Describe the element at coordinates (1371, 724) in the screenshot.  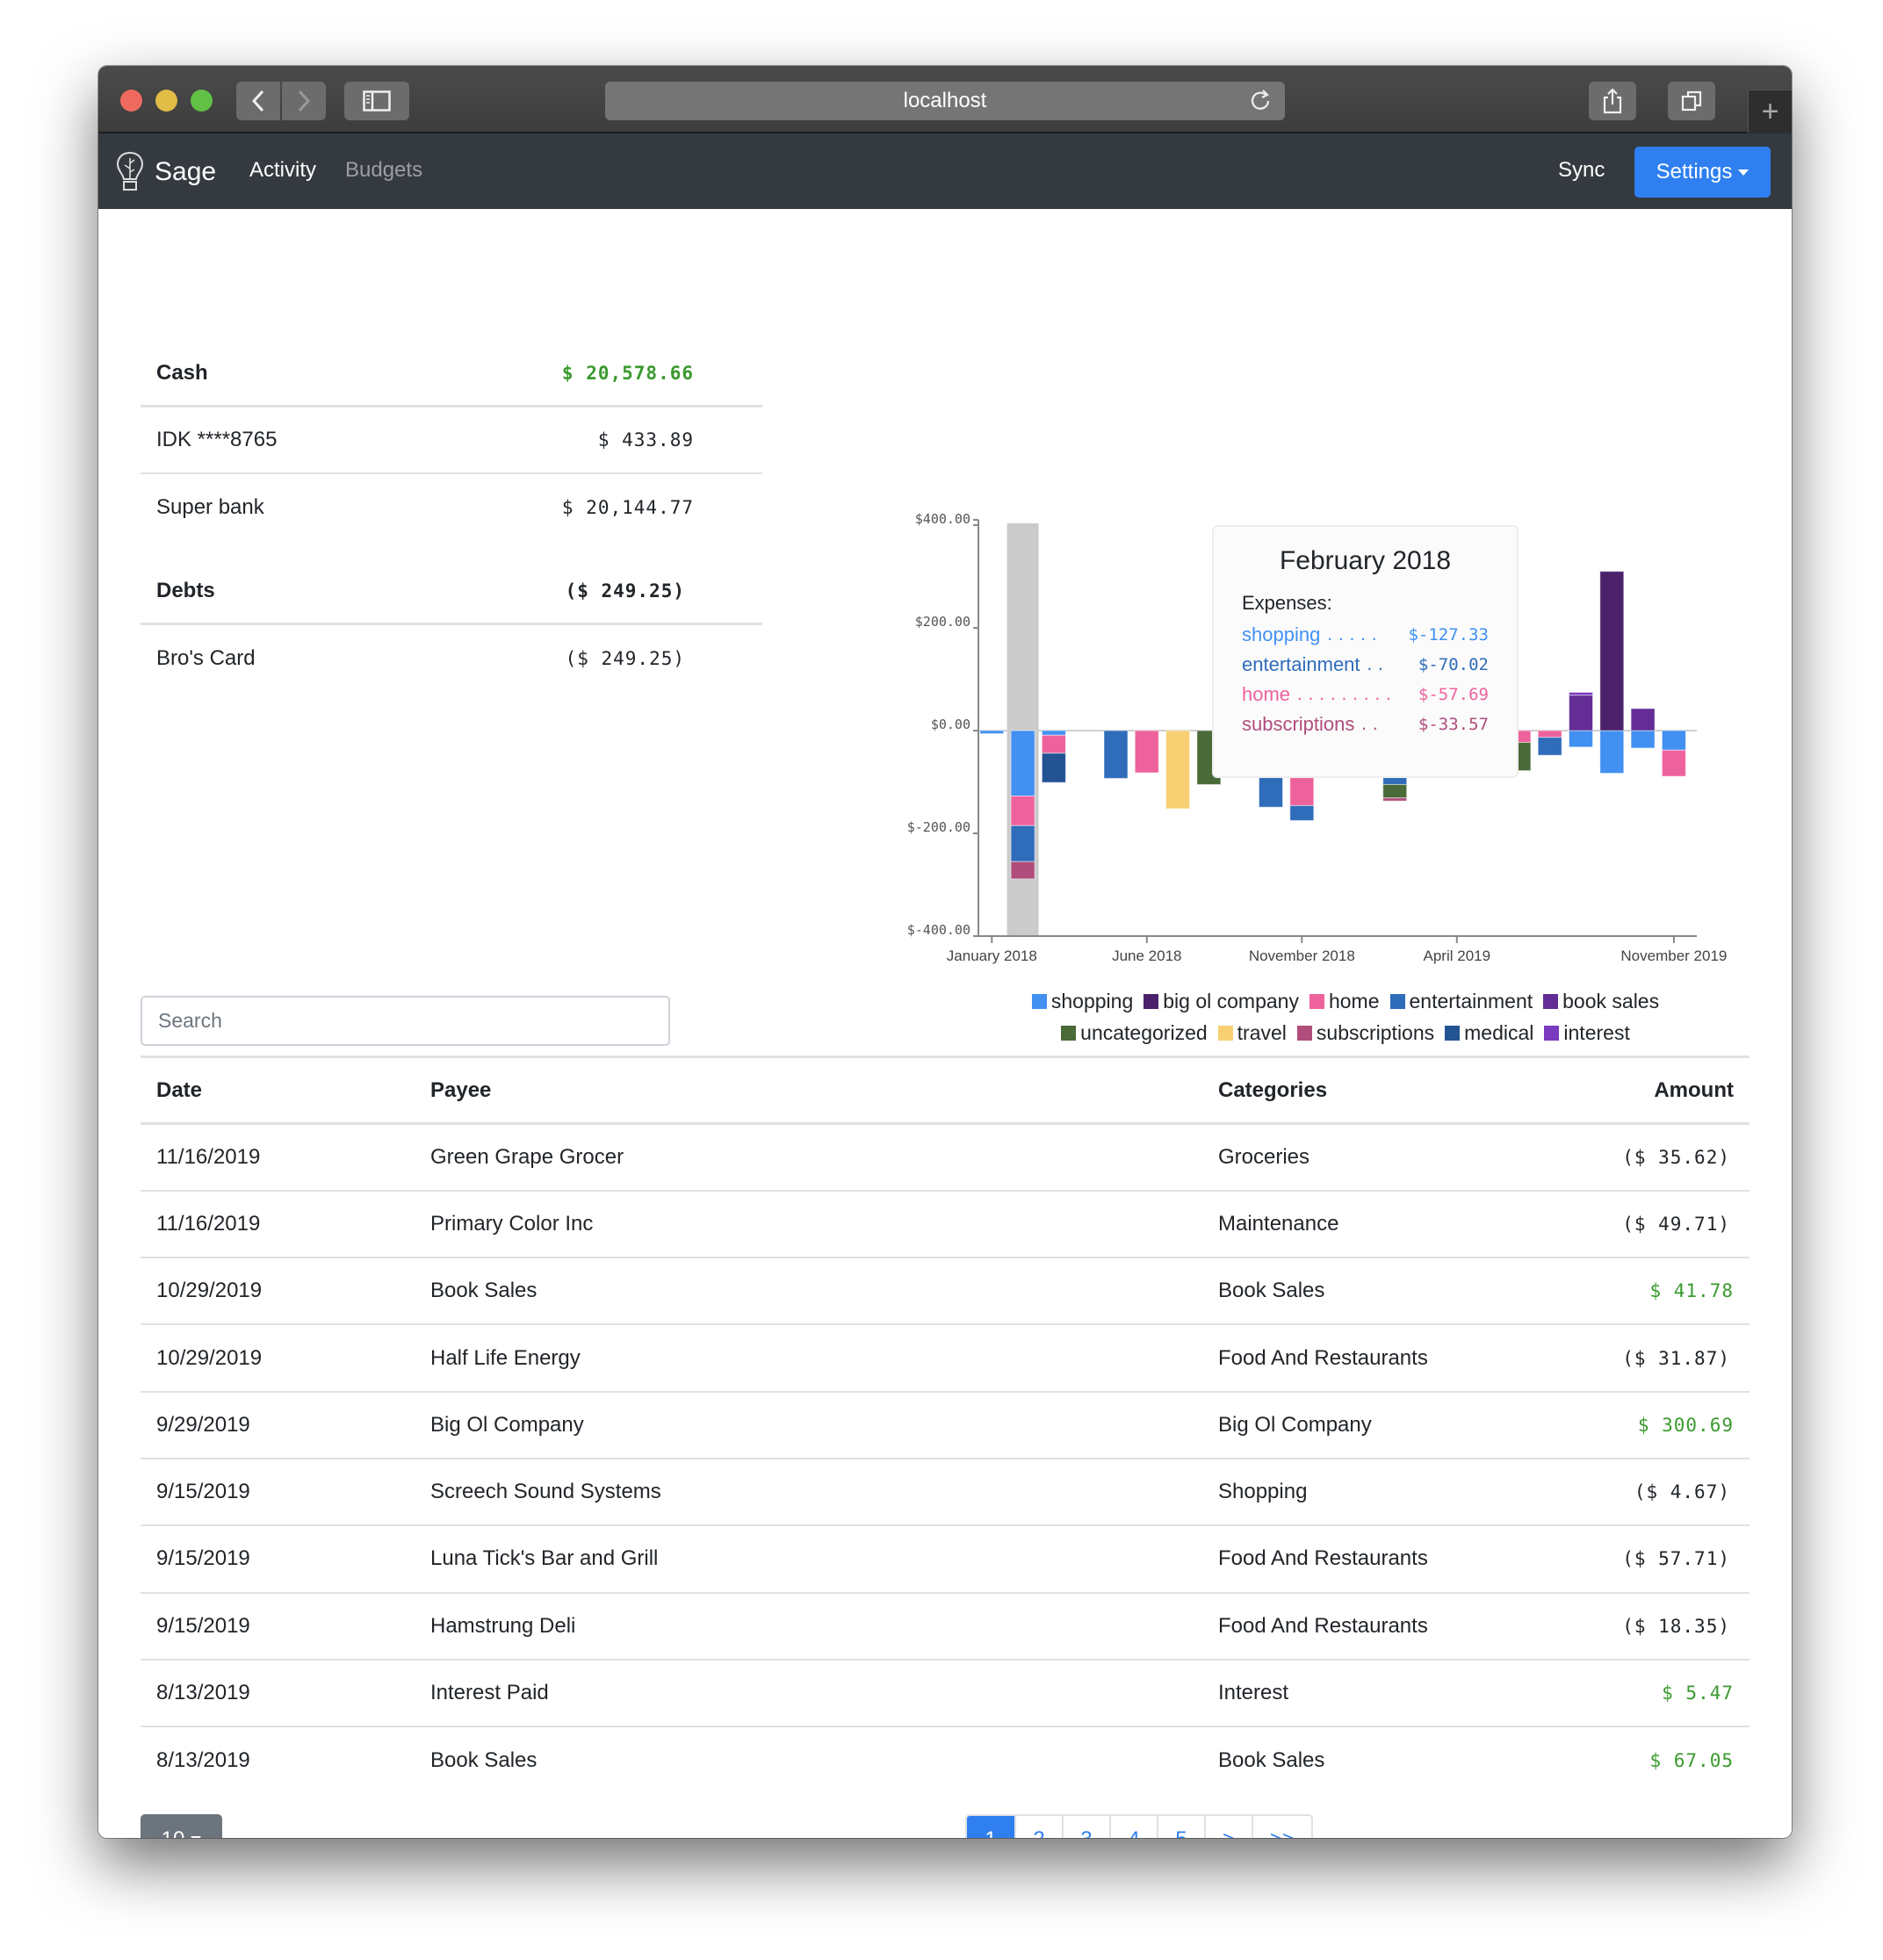
I see `tooltip-leader-dots: ..` at that location.